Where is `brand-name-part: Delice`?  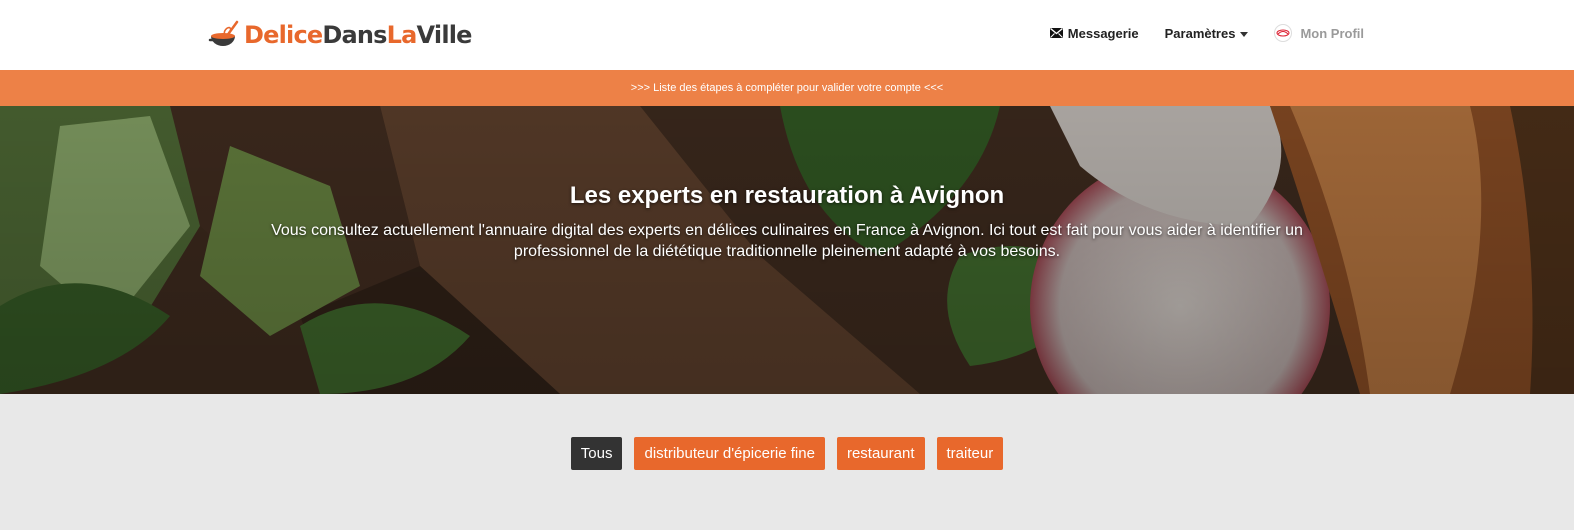
brand-name-part: Delice is located at coordinates (283, 35).